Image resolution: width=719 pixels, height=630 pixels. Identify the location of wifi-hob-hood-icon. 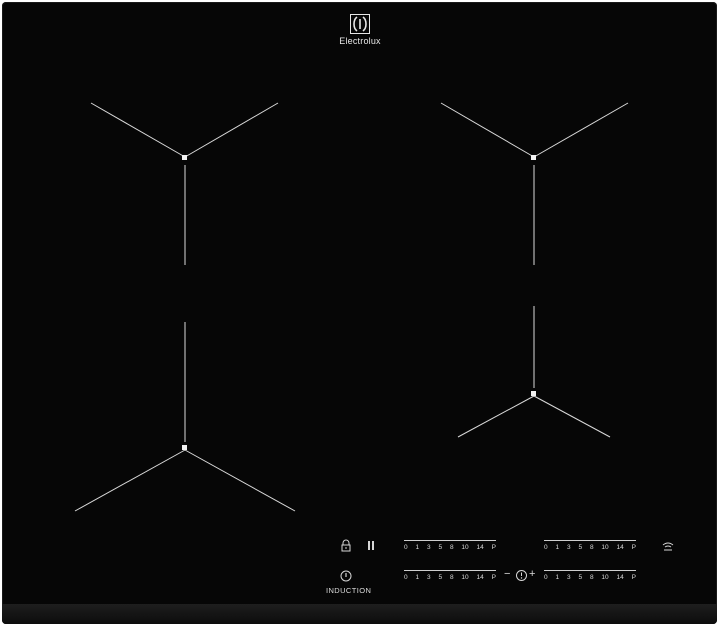
(668, 546).